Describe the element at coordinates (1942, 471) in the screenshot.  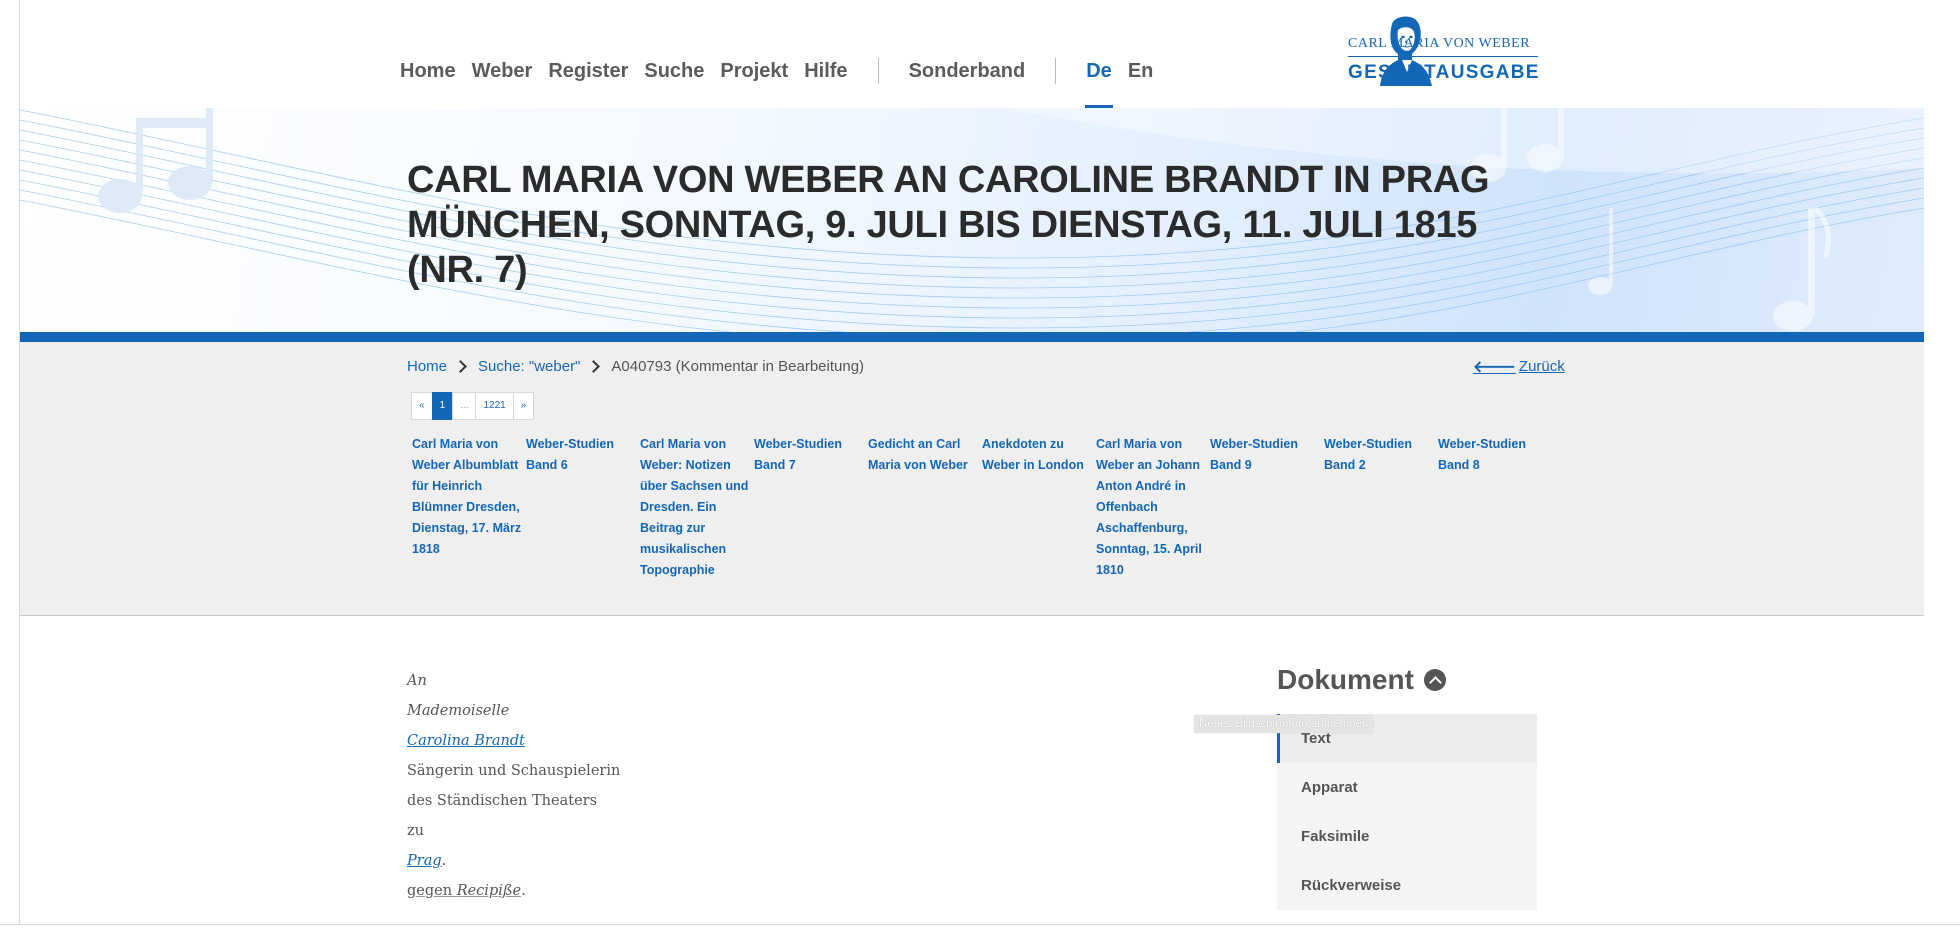
I see `window-right-edge` at that location.